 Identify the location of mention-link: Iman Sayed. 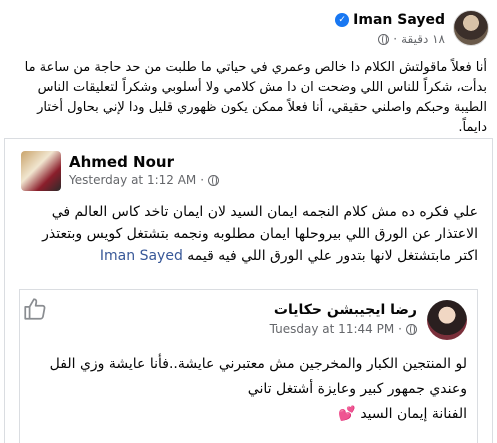
(141, 256).